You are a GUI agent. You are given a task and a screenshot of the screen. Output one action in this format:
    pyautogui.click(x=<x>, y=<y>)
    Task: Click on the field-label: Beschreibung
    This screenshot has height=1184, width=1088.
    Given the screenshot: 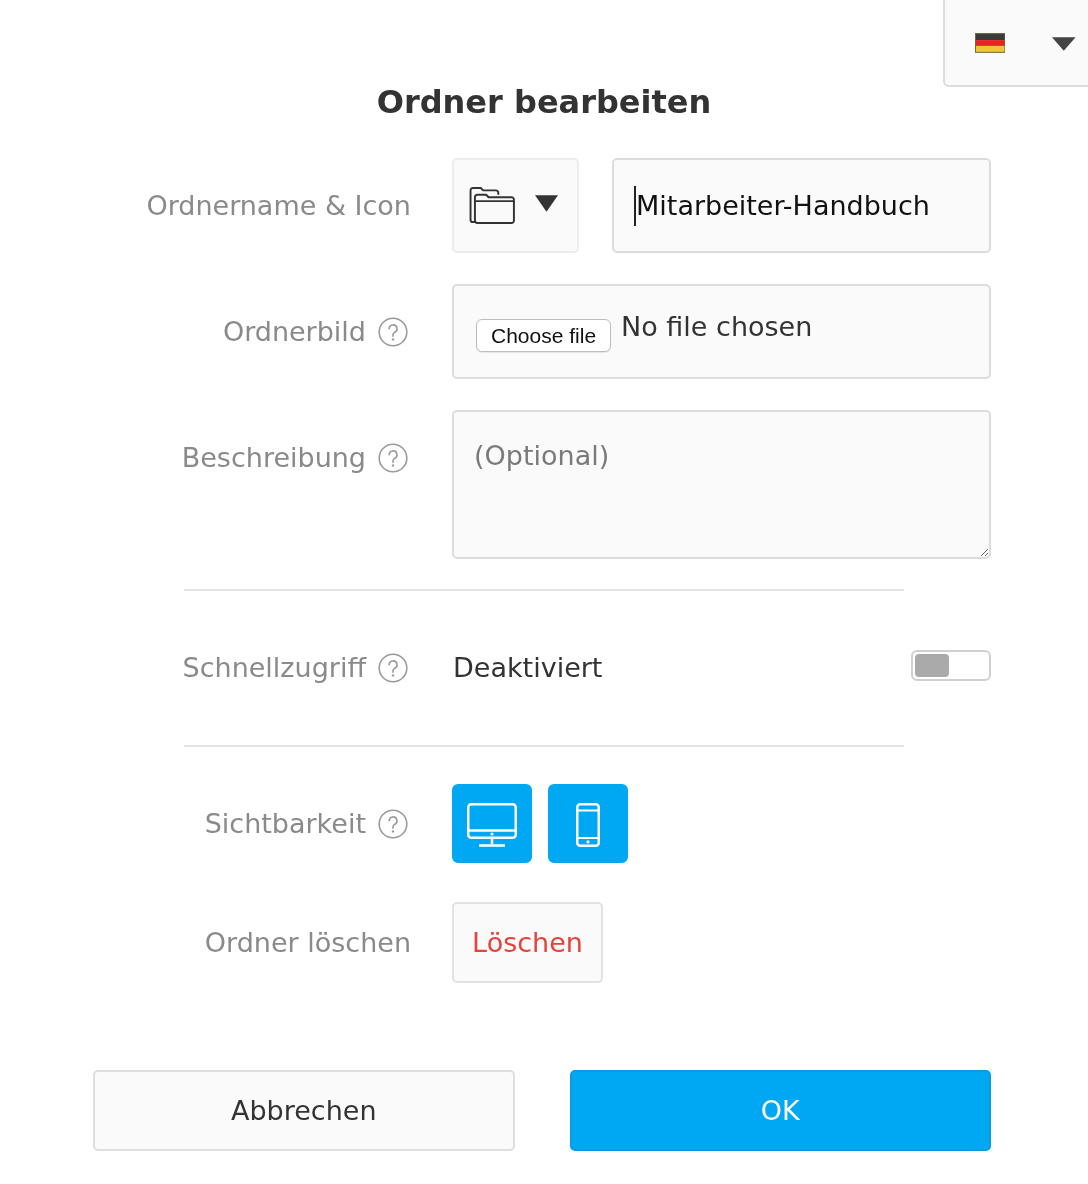 What is the action you would take?
    pyautogui.click(x=273, y=457)
    